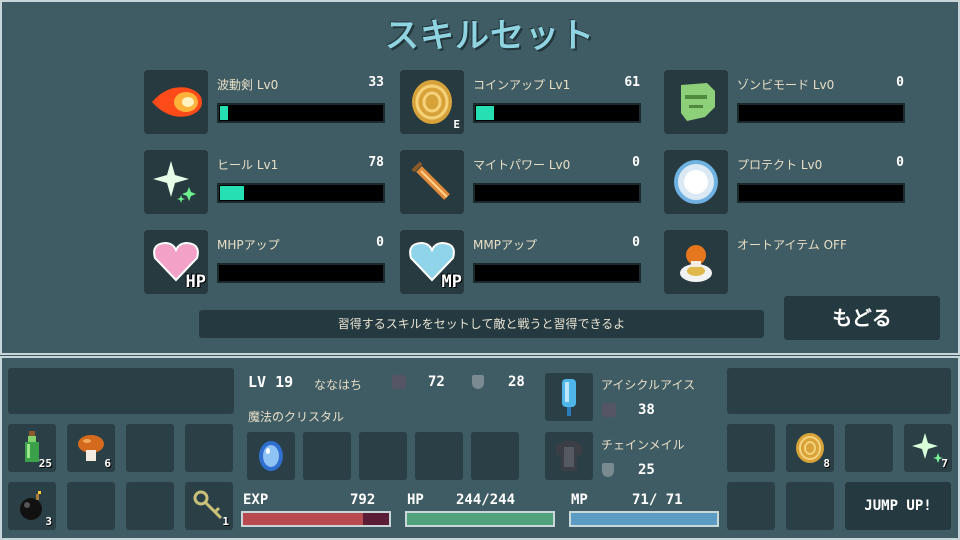 The width and height of the screenshot is (960, 540). What do you see at coordinates (225, 521) in the screenshot?
I see `item-count: 1` at bounding box center [225, 521].